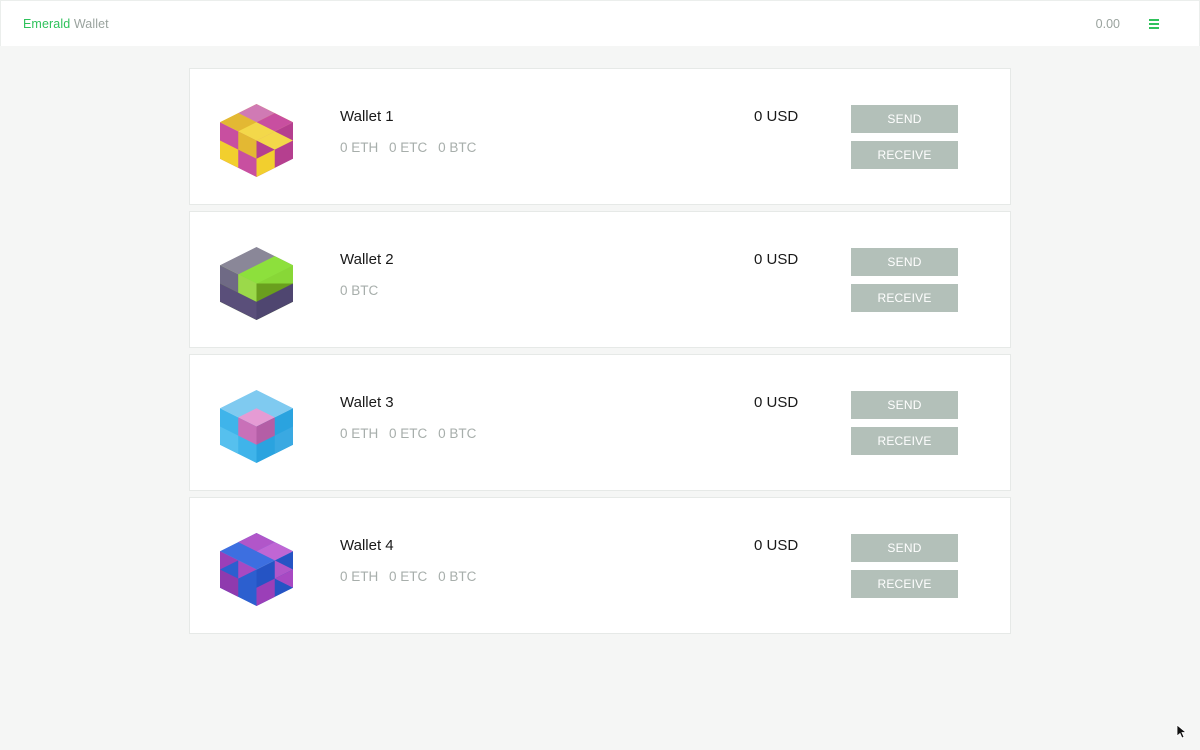 This screenshot has width=1200, height=750. I want to click on identicon-cube-green-gray-icon, so click(256, 283).